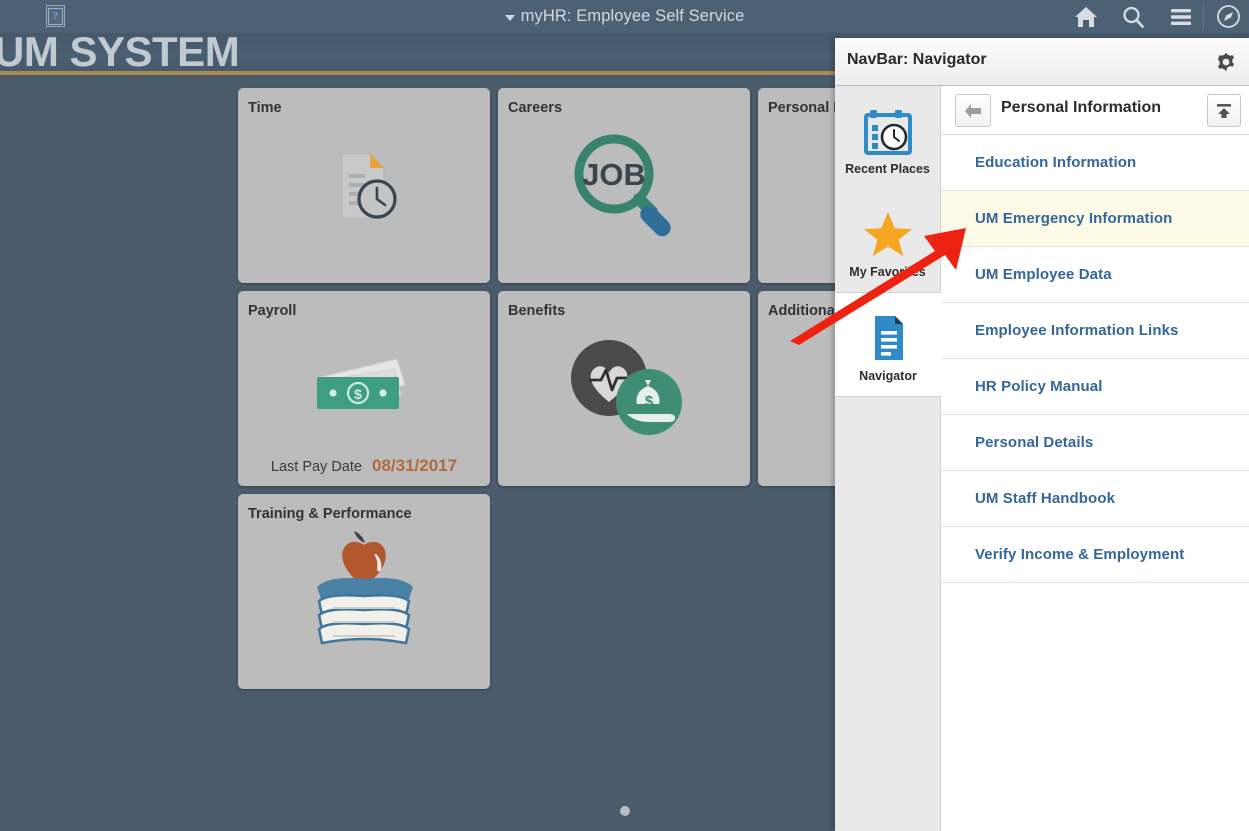 This screenshot has height=831, width=1249. Describe the element at coordinates (887, 168) in the screenshot. I see `rail-item-label: Recent Places` at that location.